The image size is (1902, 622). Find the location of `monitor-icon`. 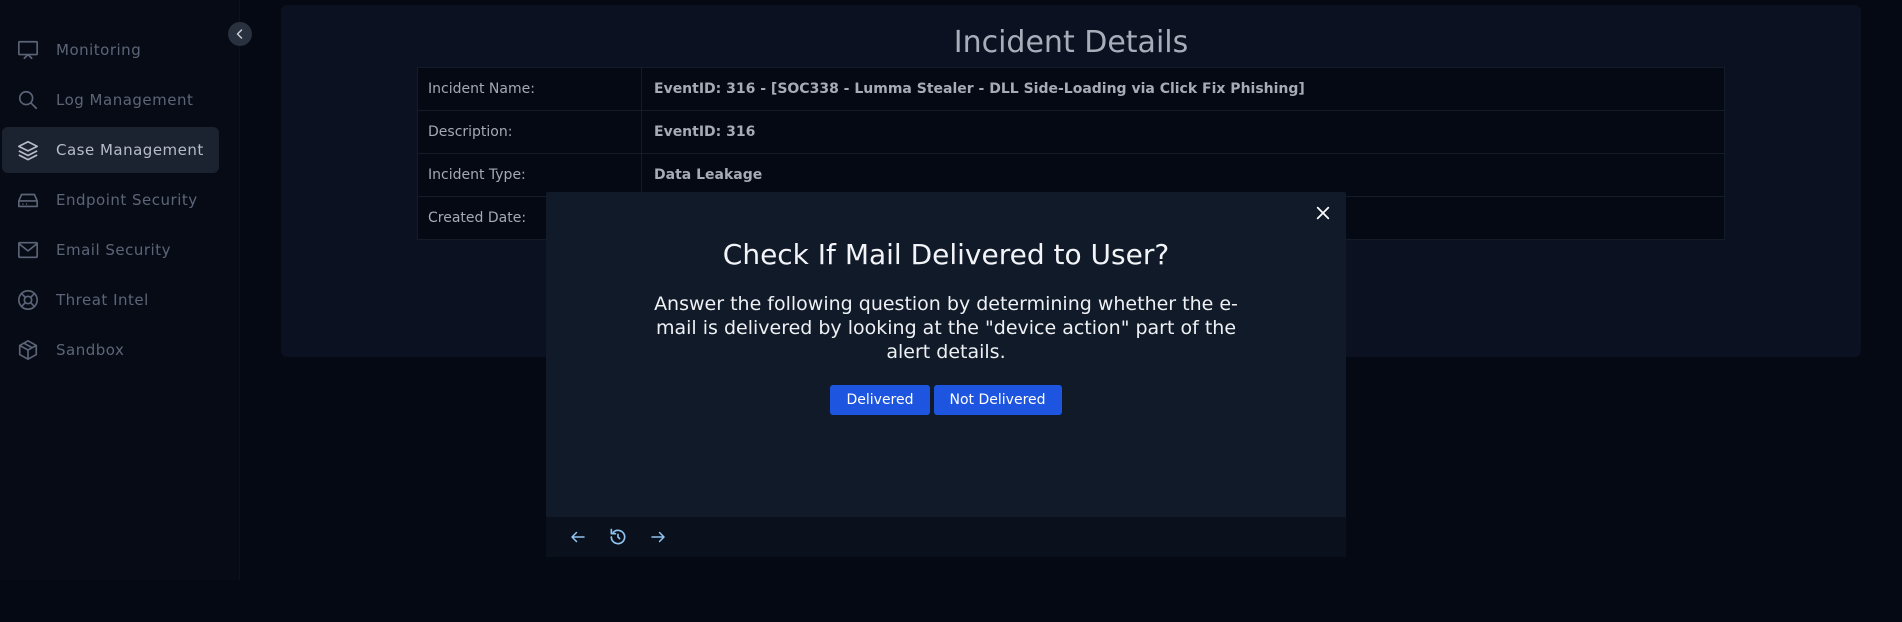

monitor-icon is located at coordinates (28, 50).